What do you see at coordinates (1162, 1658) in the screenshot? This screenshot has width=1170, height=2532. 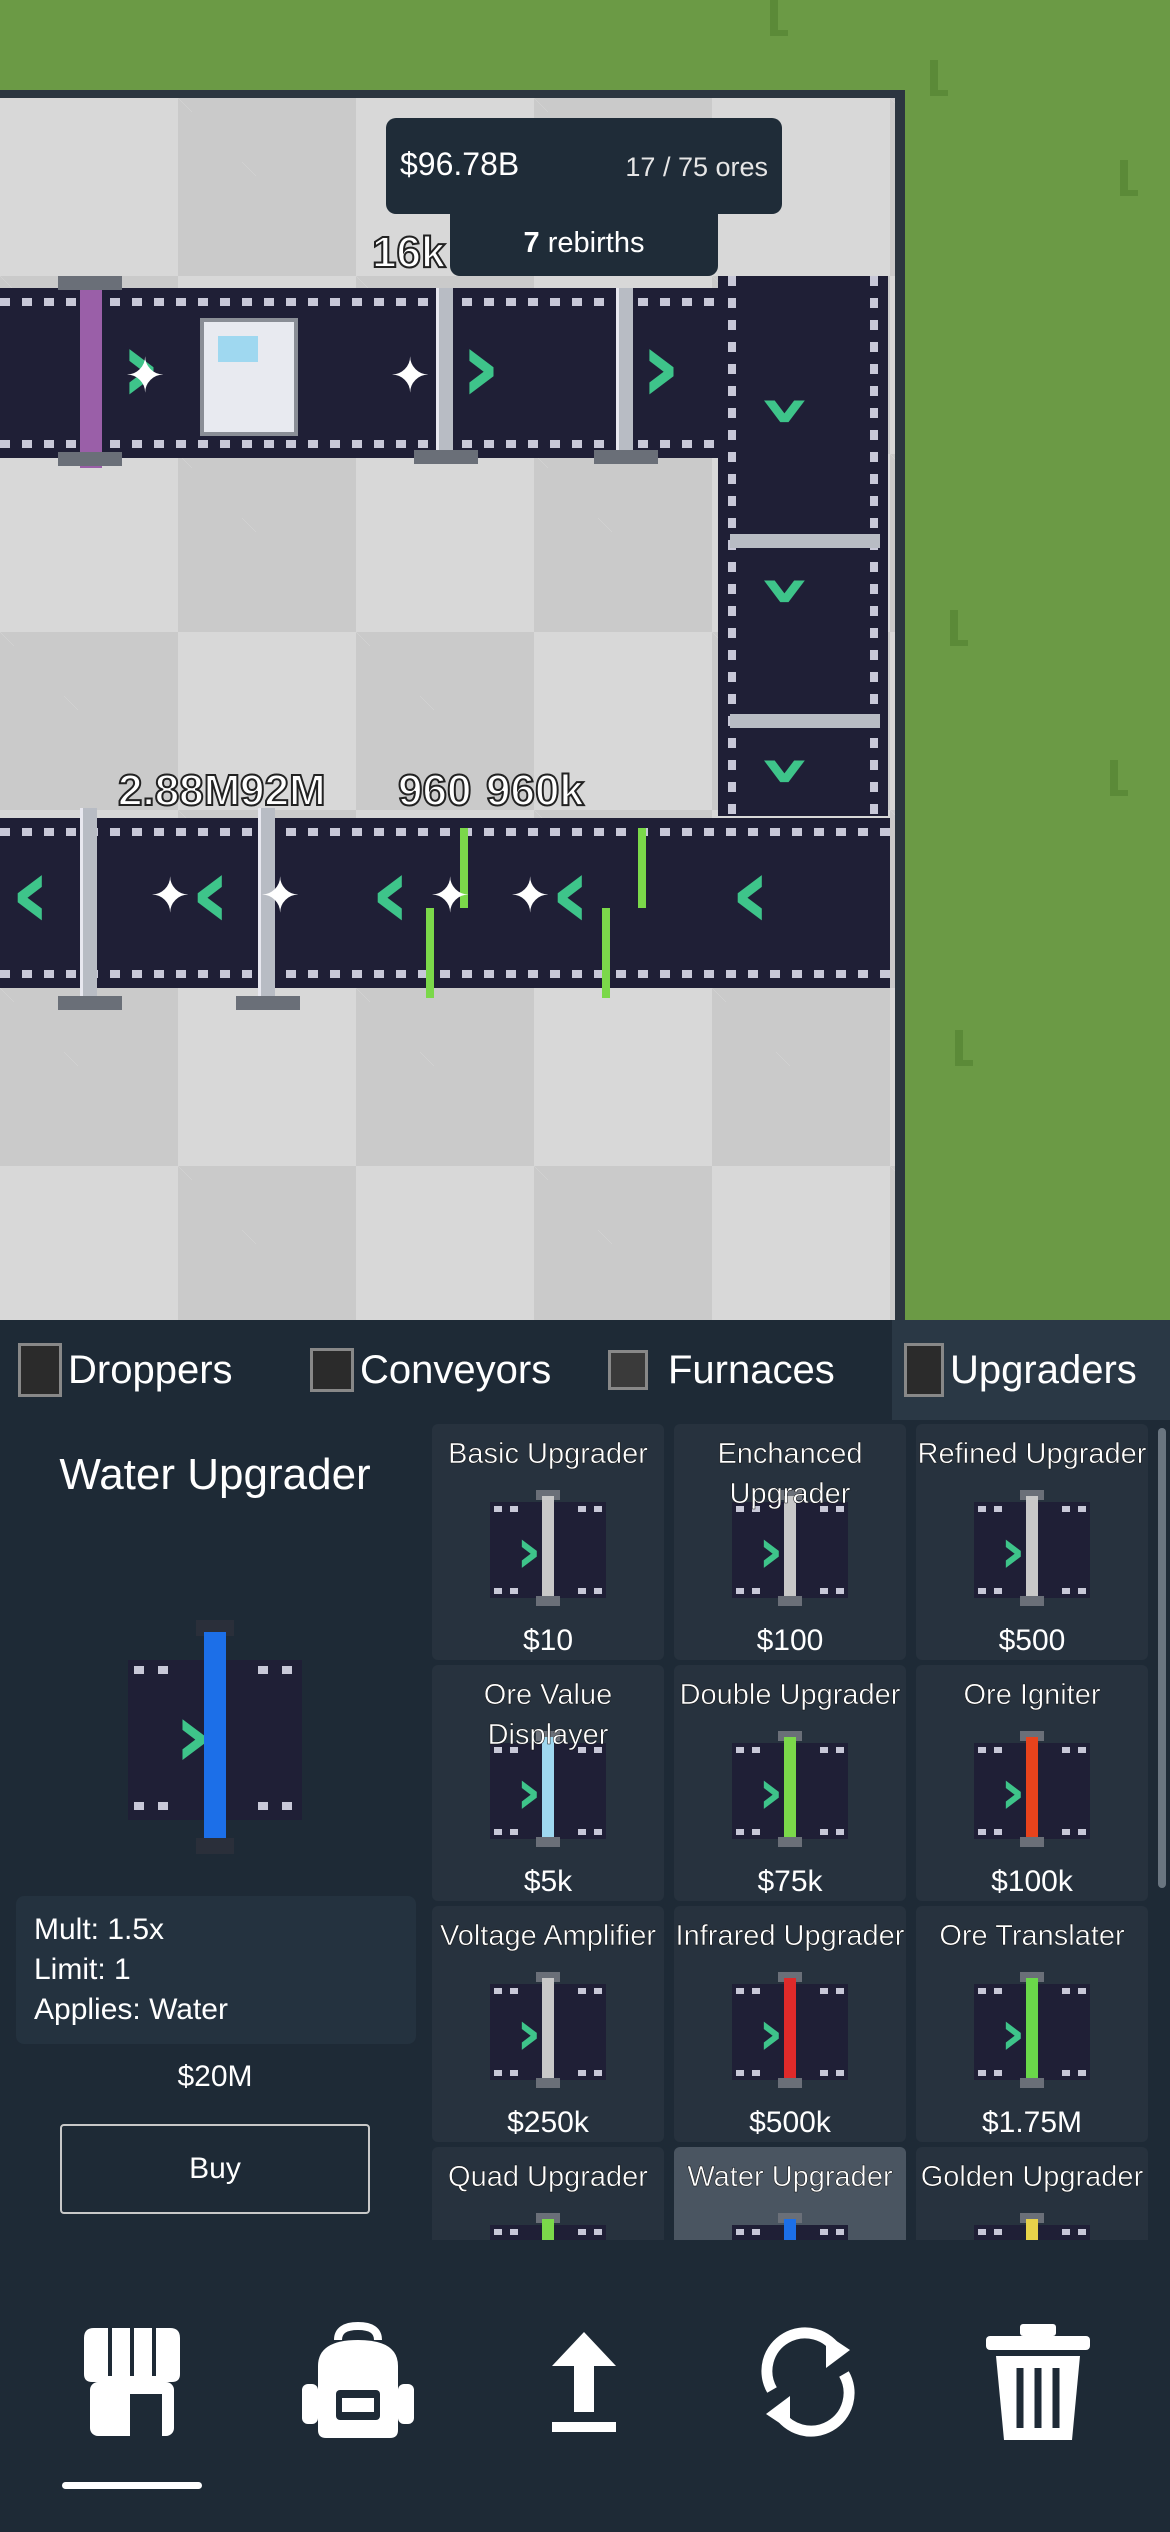 I see `grid-scrollbar` at bounding box center [1162, 1658].